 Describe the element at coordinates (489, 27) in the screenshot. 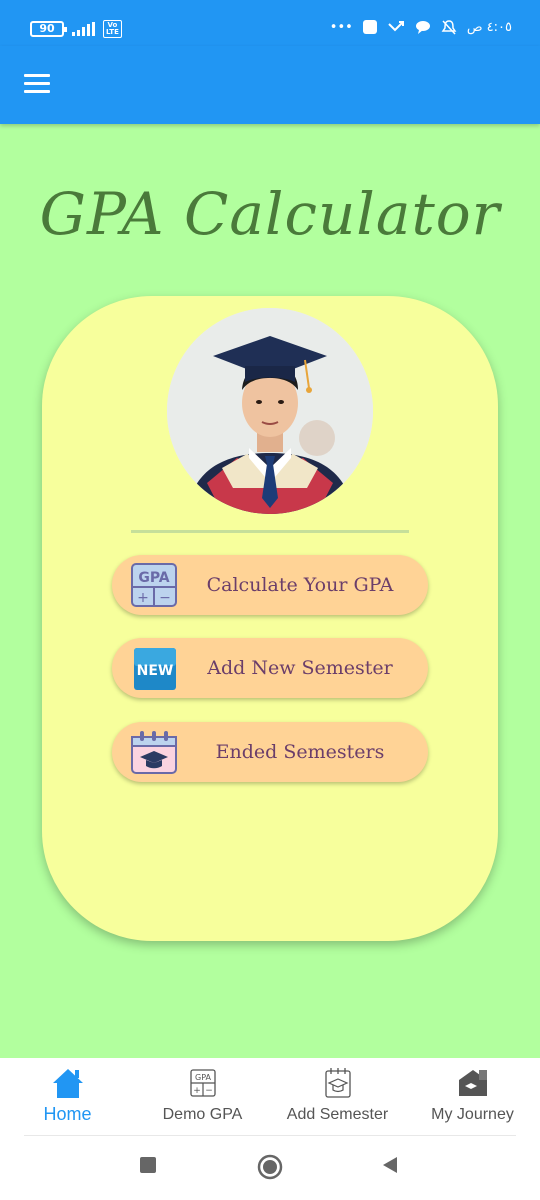

I see `clock: ٤:٠٥ ص` at that location.